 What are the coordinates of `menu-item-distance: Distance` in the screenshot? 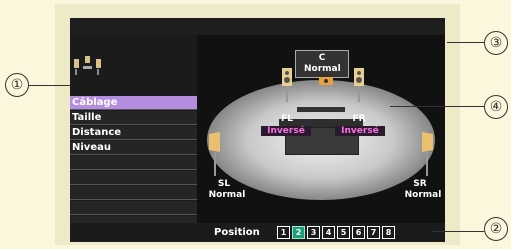 It's located at (133, 133).